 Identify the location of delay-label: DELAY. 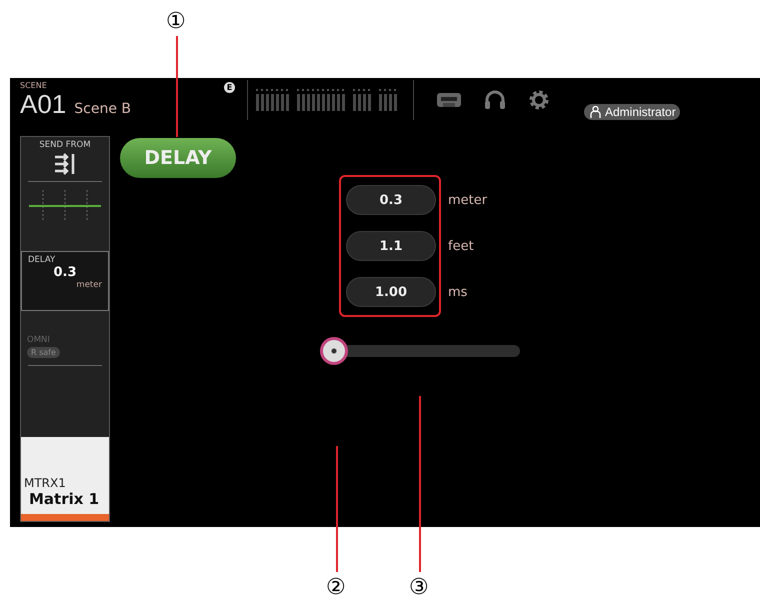
(42, 260).